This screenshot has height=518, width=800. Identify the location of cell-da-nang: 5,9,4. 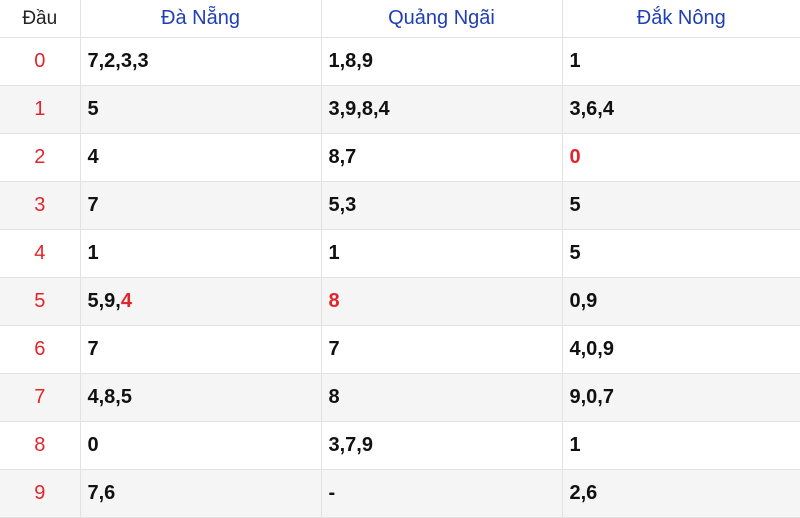
(201, 301).